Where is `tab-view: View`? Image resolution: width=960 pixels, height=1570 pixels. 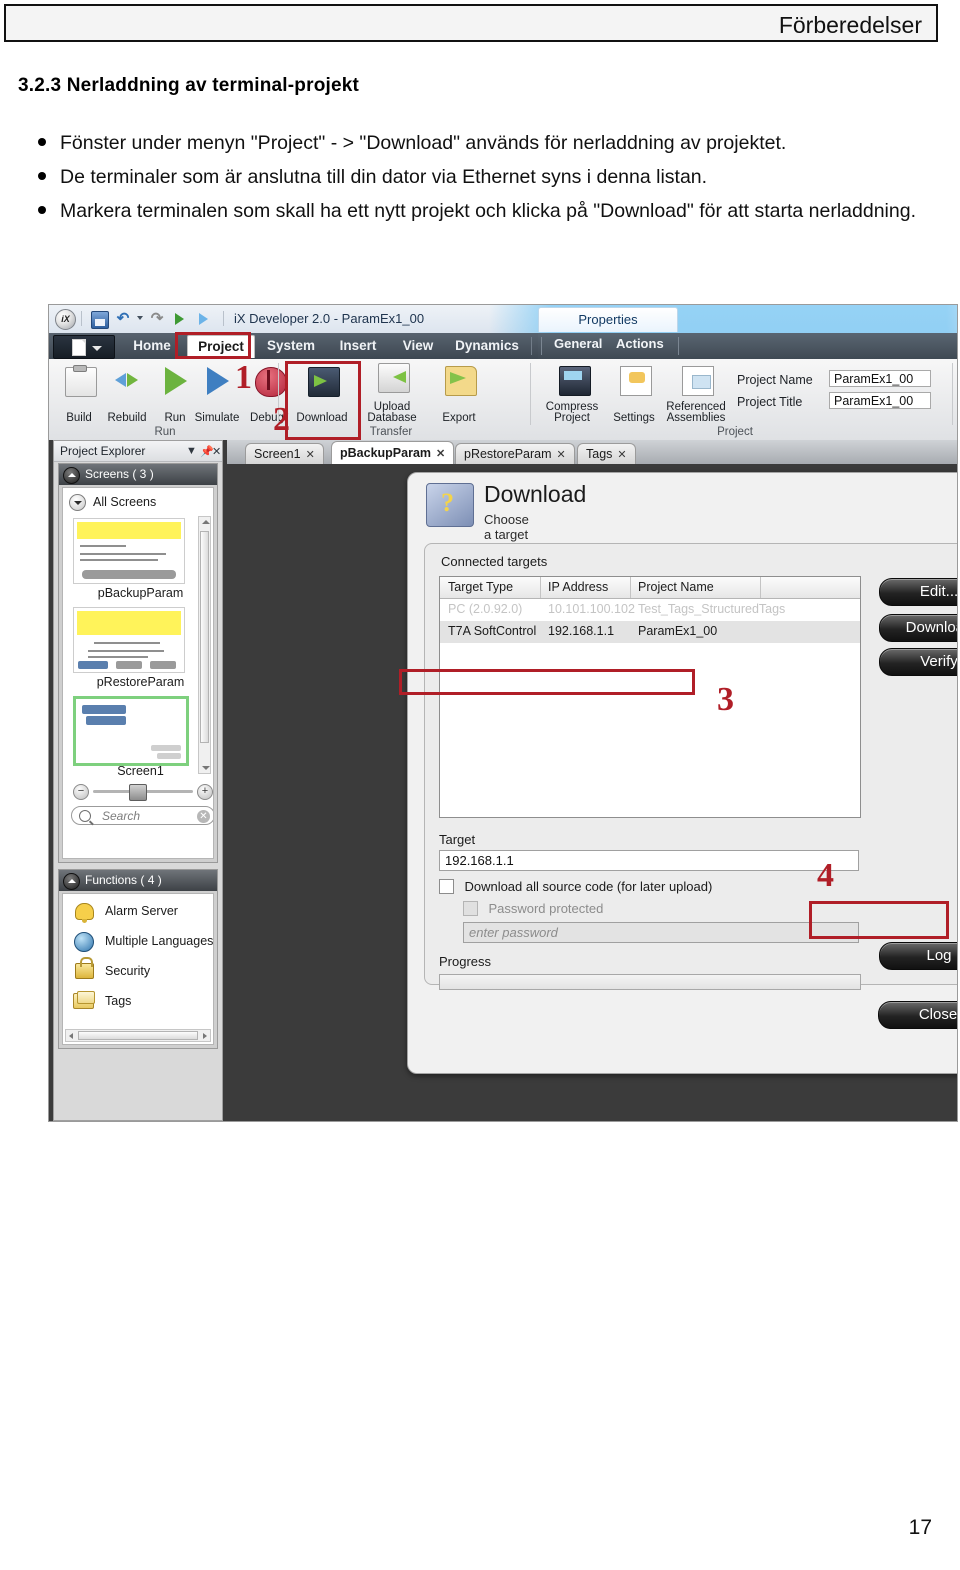 tab-view: View is located at coordinates (418, 346).